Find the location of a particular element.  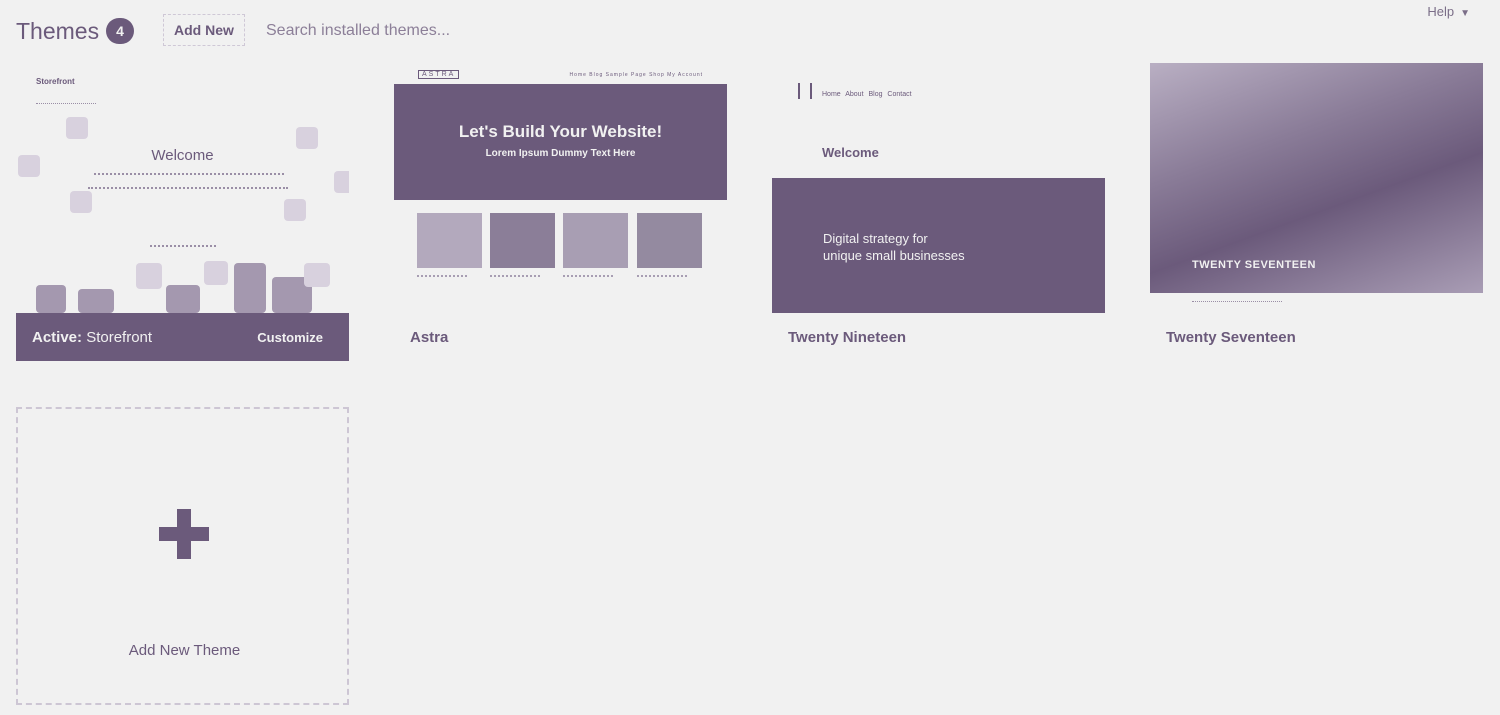

preview-logo: ASTRA is located at coordinates (439, 74).